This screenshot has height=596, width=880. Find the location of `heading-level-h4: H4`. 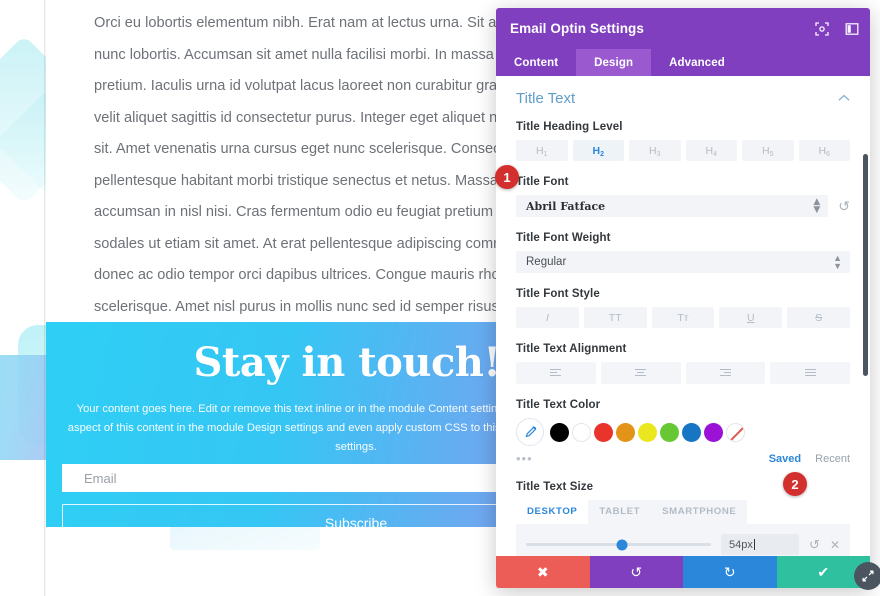

heading-level-h4: H4 is located at coordinates (711, 150).